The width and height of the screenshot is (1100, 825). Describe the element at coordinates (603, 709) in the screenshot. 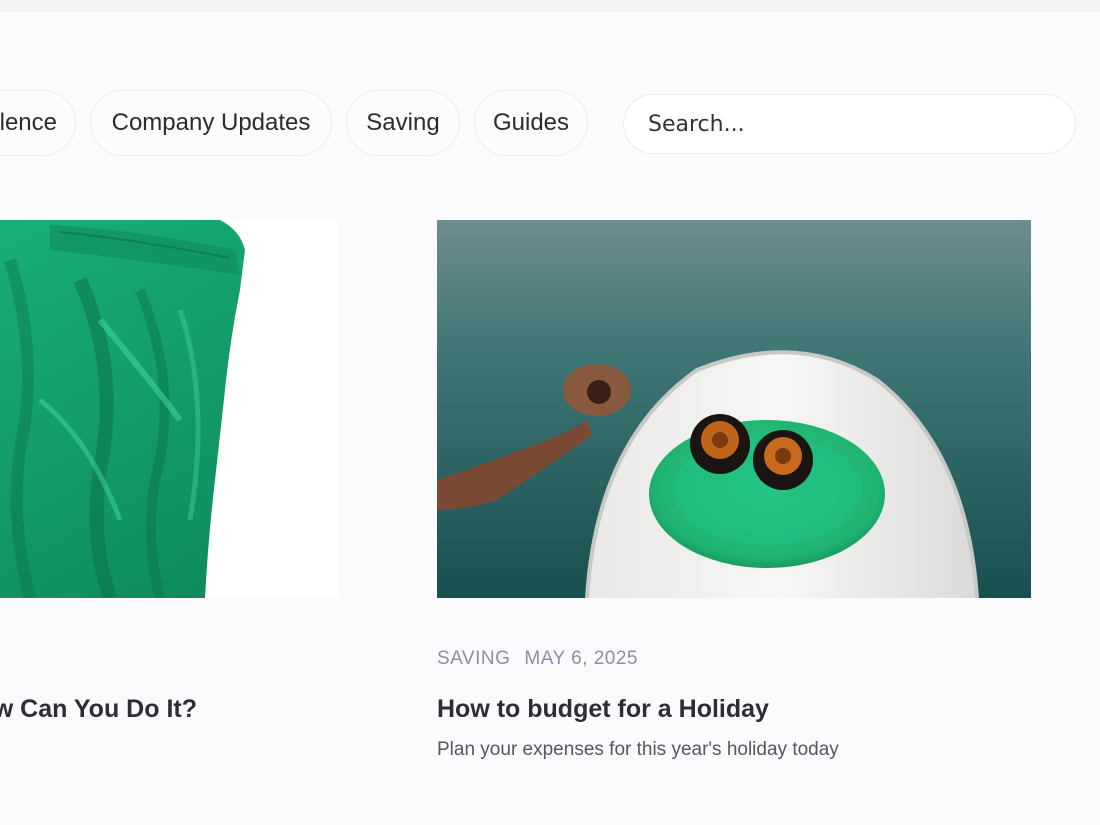

I see `article-title: How to budget for a Holiday` at that location.